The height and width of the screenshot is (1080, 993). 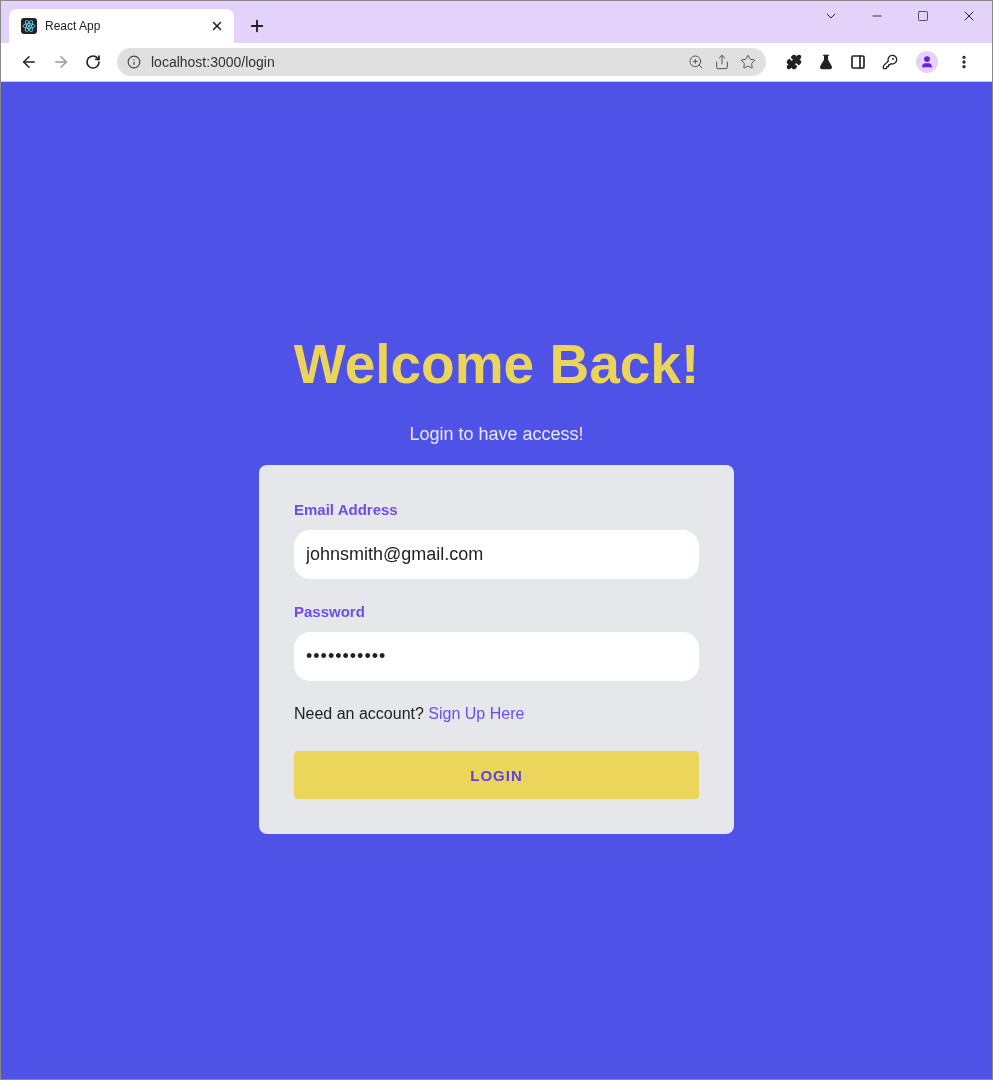 I want to click on profile-icon, so click(x=927, y=62).